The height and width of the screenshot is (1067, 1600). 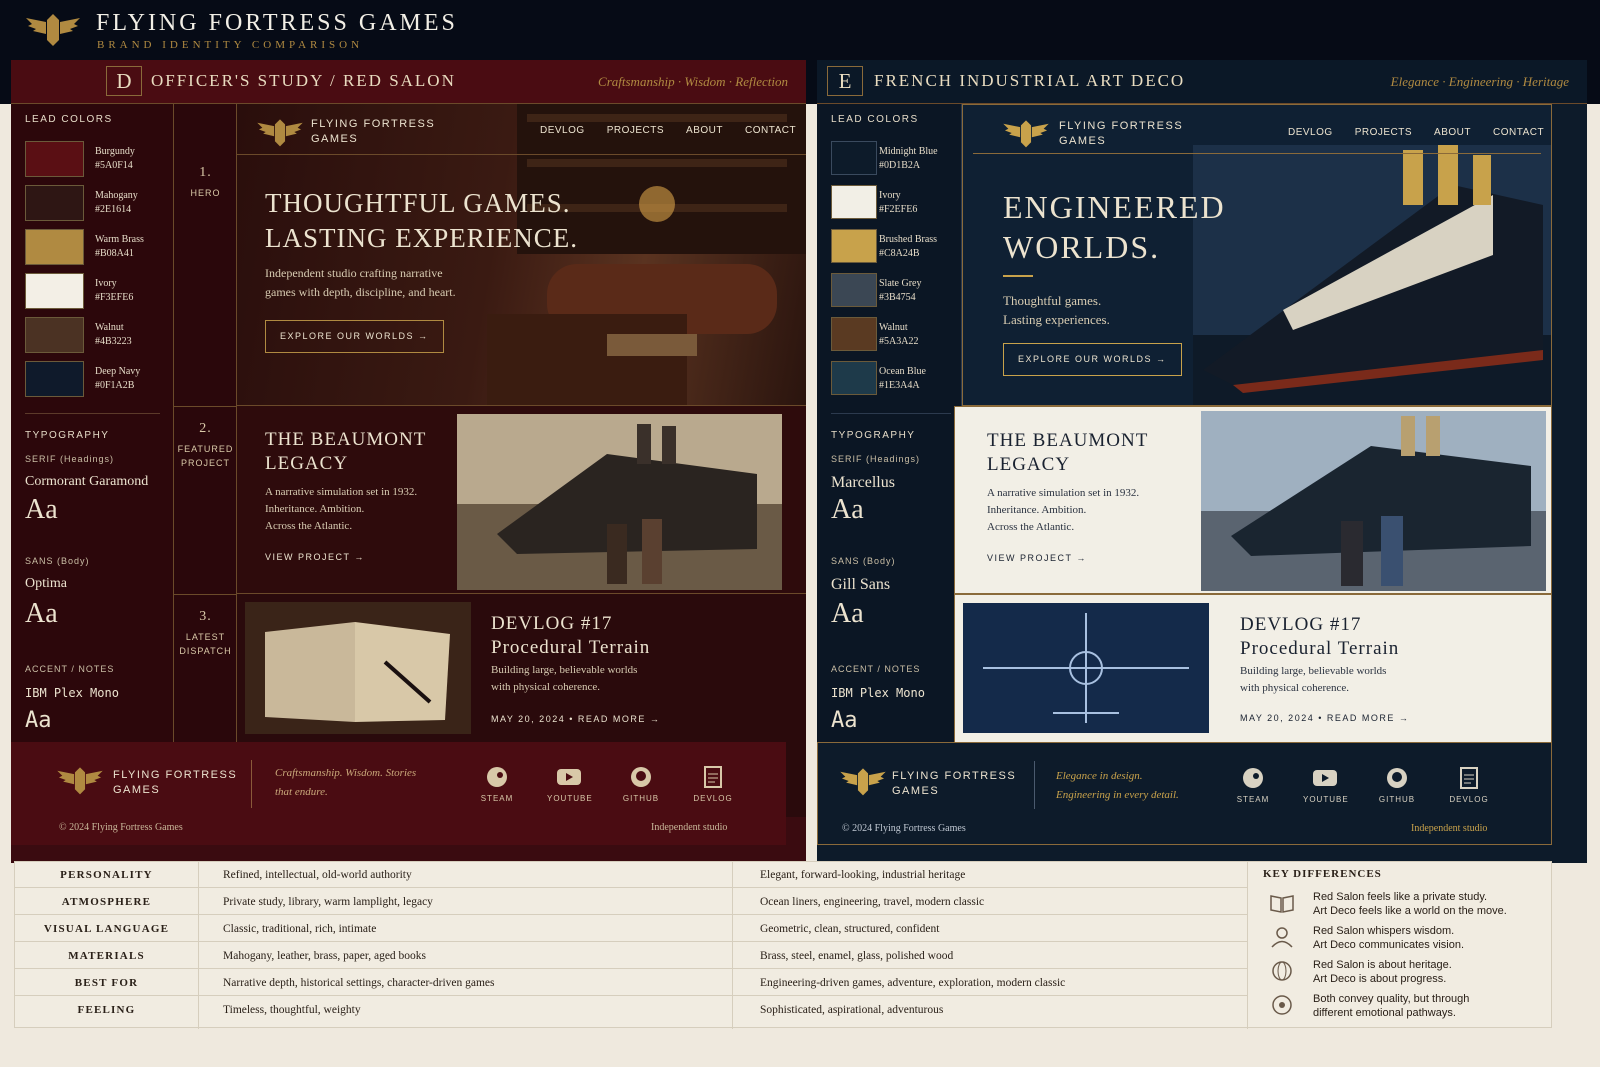 I want to click on brand-title: FLYING FORTRESS GAMES, so click(x=277, y=23).